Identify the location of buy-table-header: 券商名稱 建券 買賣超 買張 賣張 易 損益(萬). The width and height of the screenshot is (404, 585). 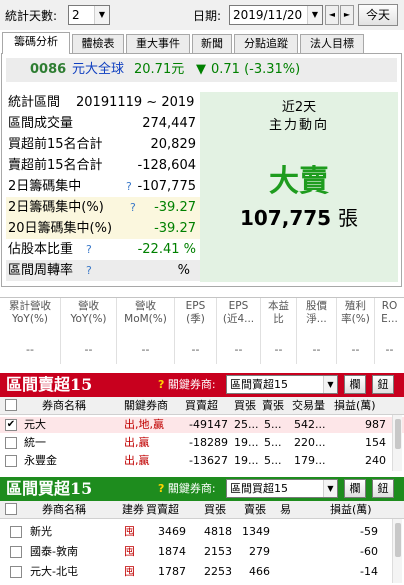
(202, 510).